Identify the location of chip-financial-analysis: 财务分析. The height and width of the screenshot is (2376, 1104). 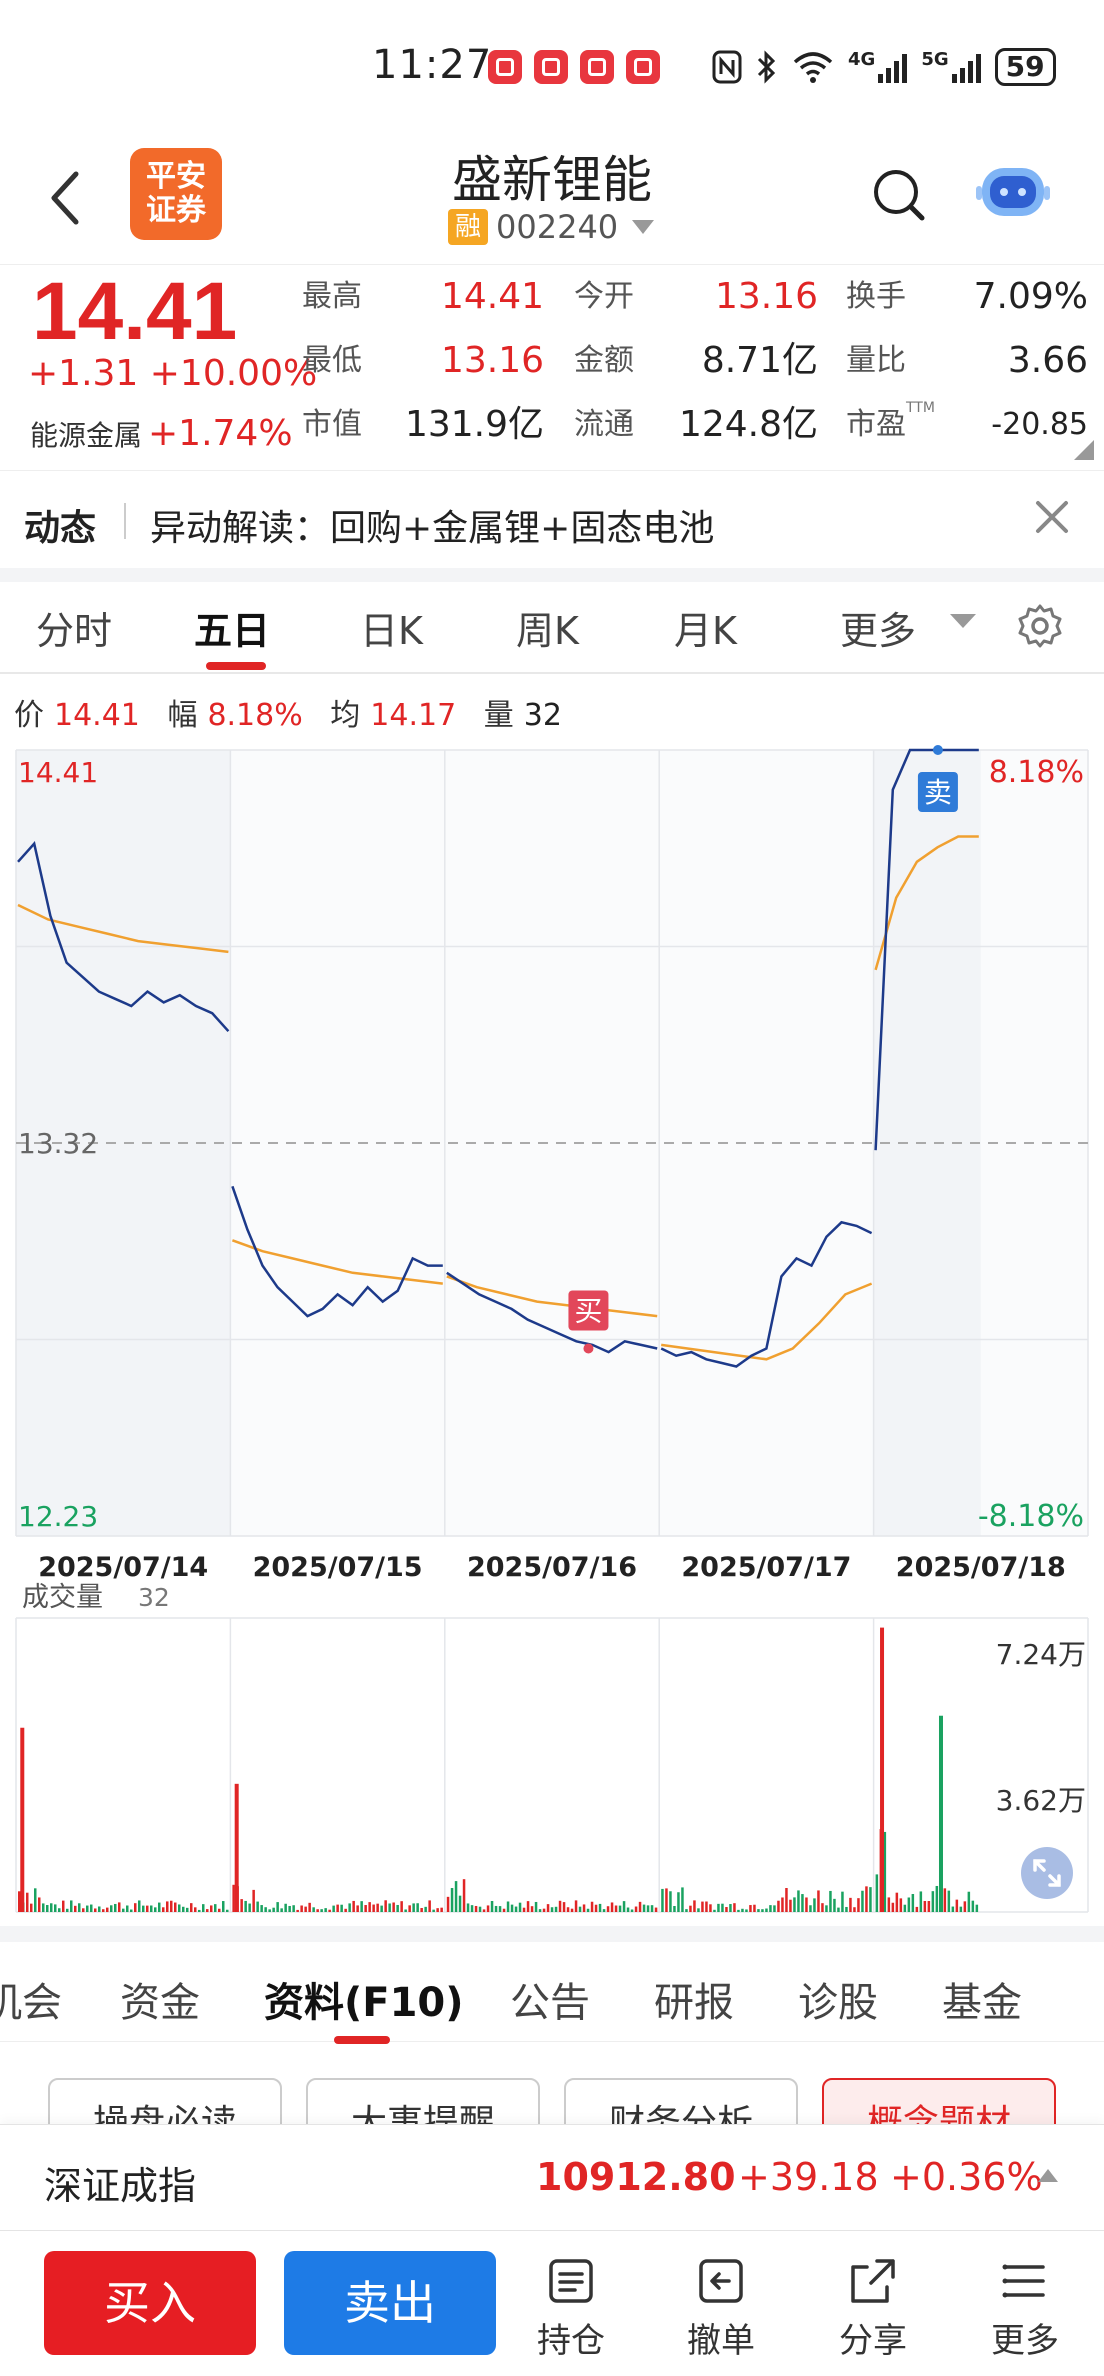
(681, 2101).